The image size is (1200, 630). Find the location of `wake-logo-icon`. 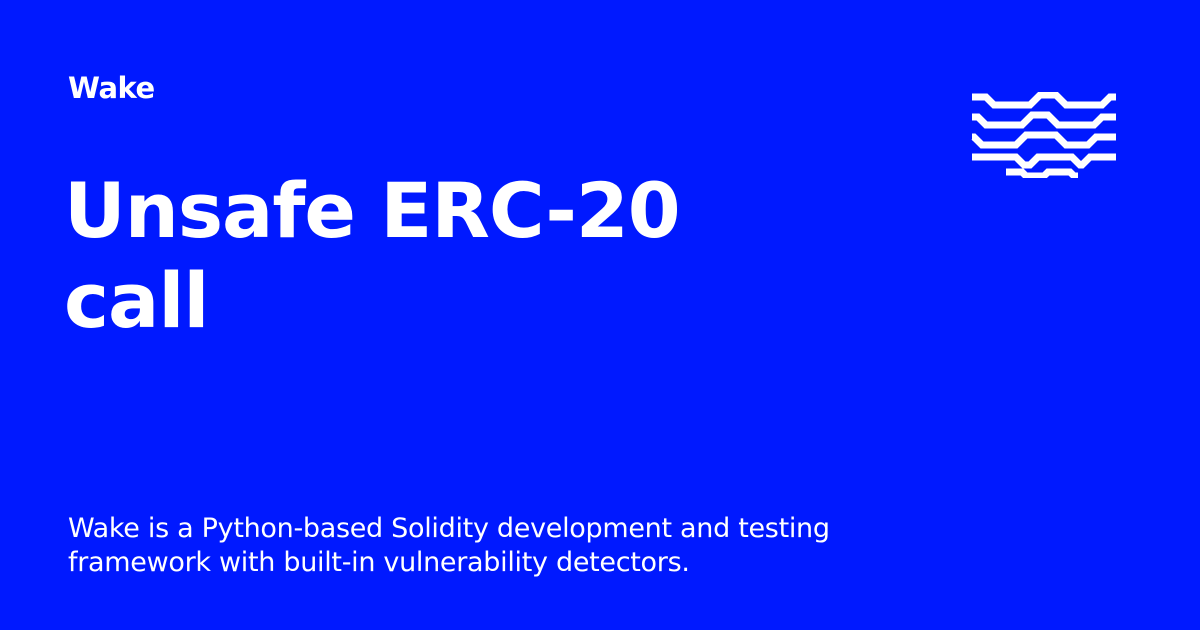

wake-logo-icon is located at coordinates (1043, 135).